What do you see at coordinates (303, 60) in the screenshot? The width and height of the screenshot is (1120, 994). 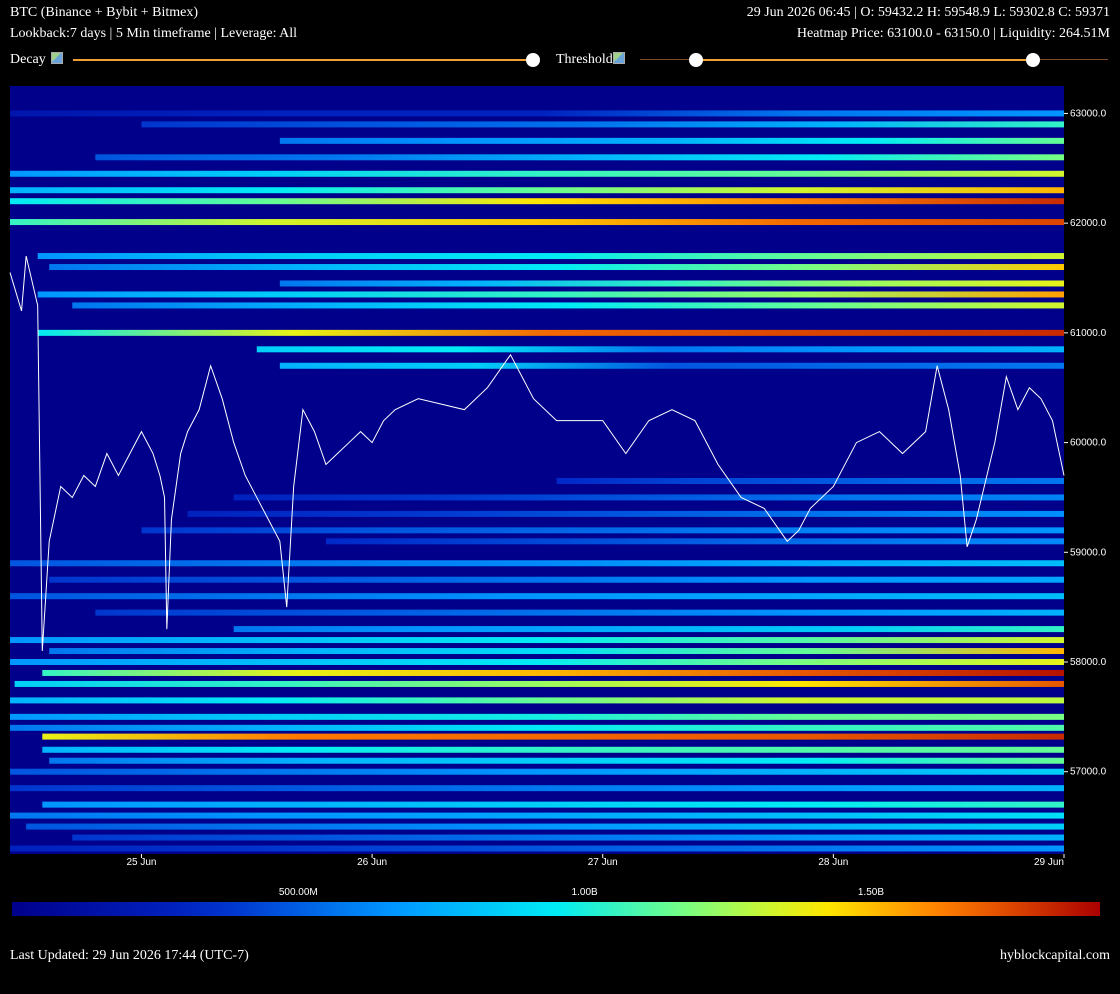 I see `decay-slider-track` at bounding box center [303, 60].